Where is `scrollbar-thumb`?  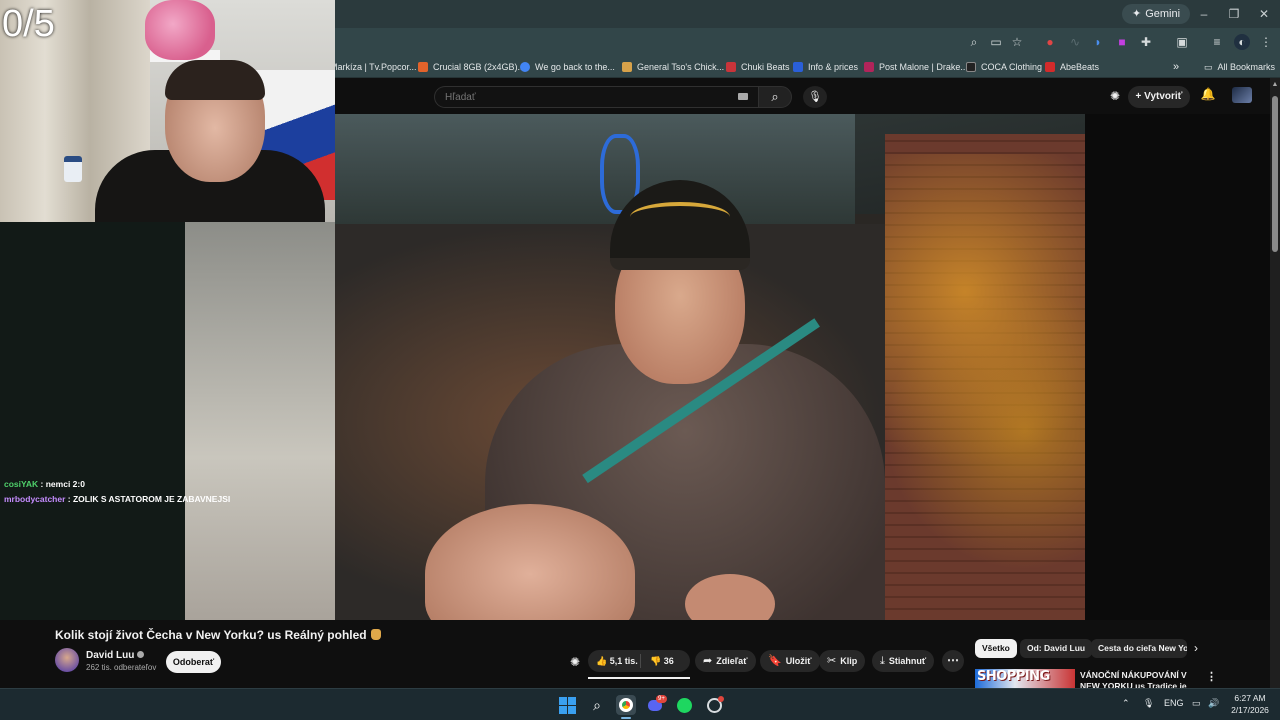
scrollbar-thumb is located at coordinates (1275, 174).